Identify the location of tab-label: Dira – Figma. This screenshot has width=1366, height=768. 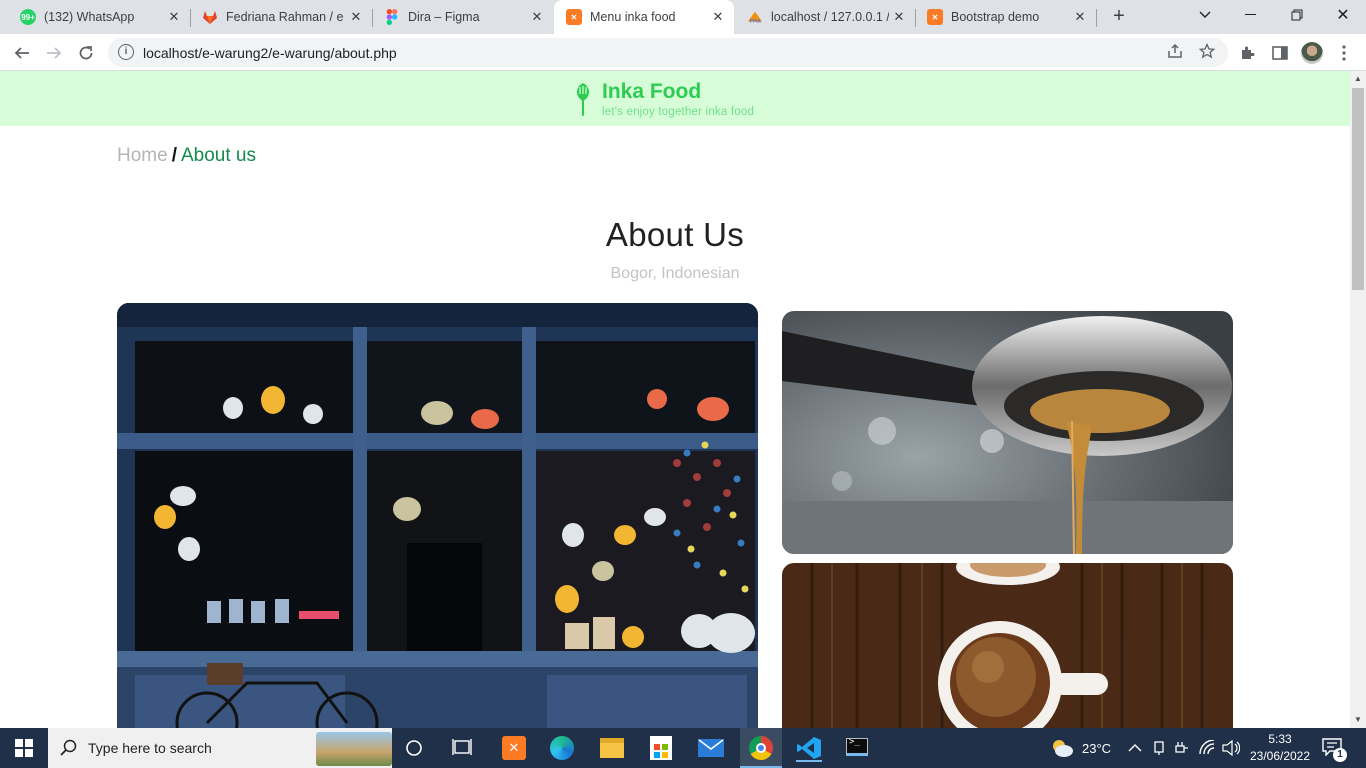
(444, 17).